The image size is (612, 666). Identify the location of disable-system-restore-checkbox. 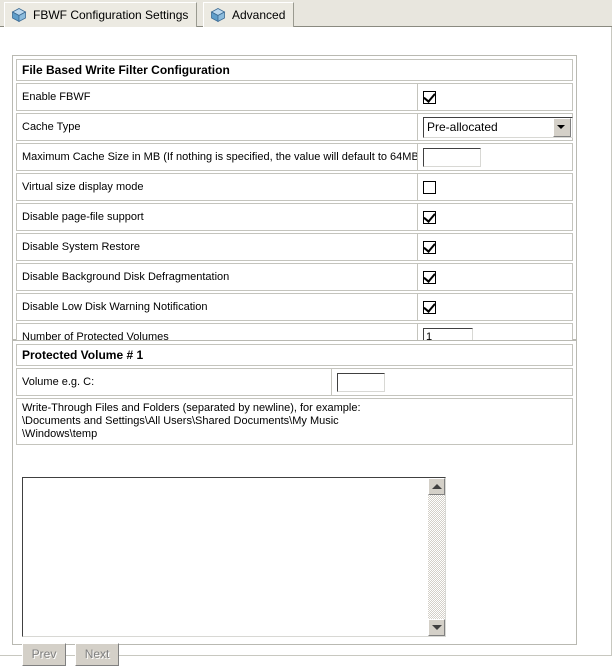
(429, 246).